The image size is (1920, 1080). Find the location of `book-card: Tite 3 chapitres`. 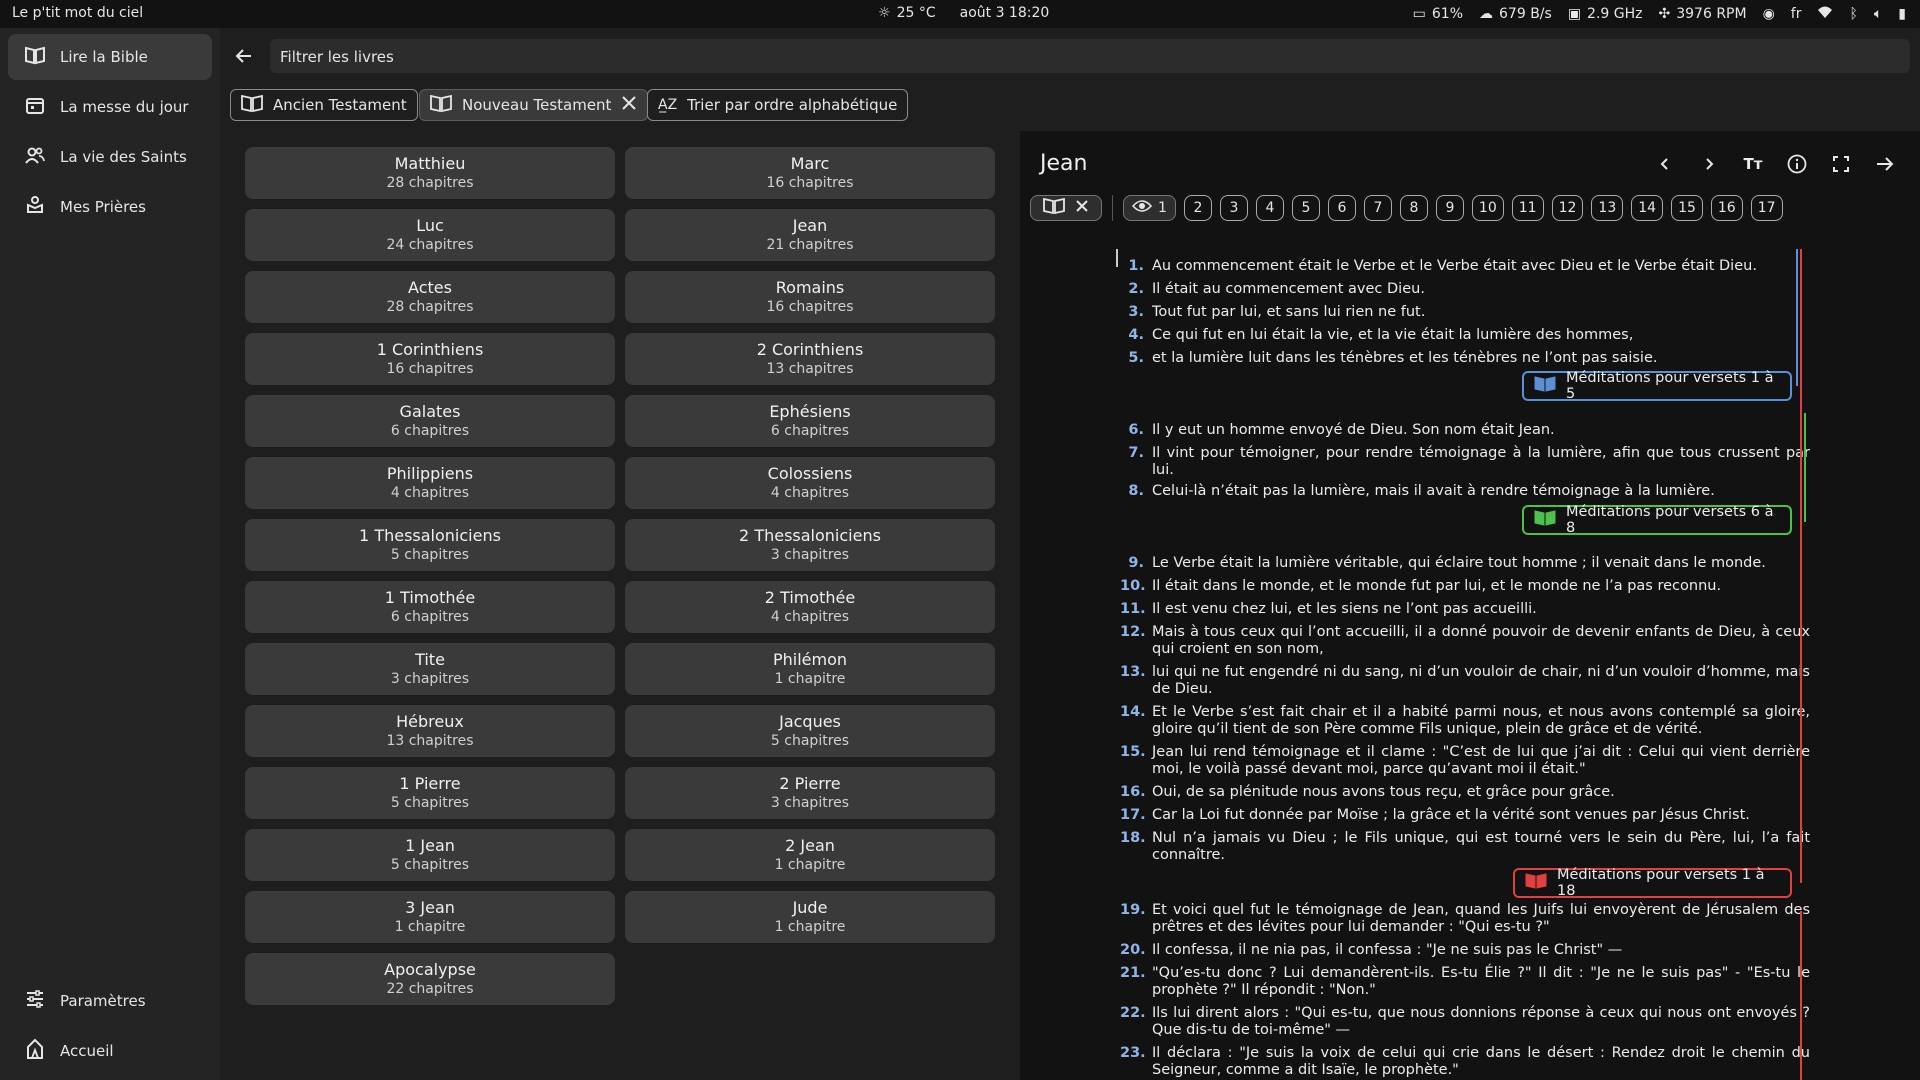

book-card: Tite 3 chapitres is located at coordinates (430, 669).